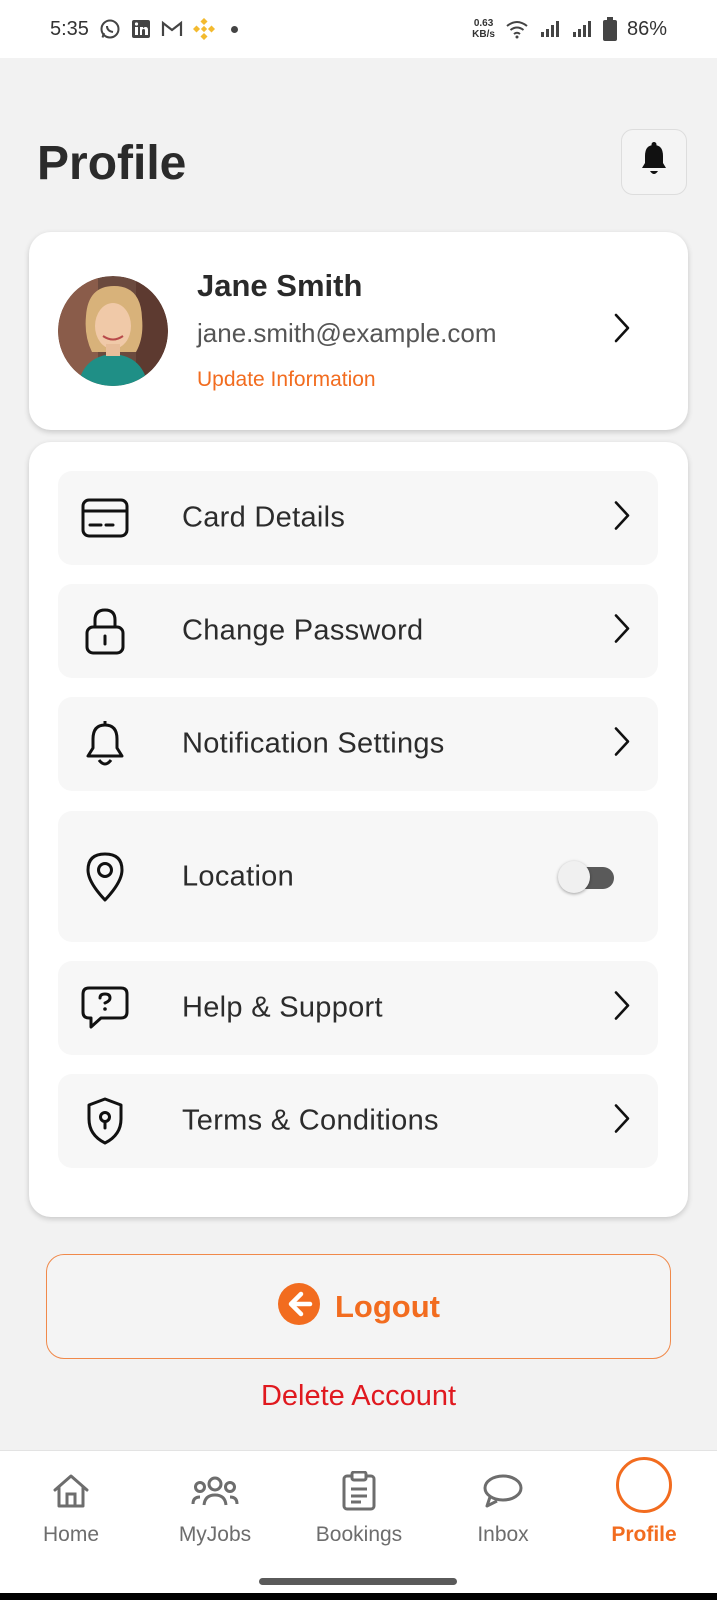  I want to click on status-bar: 5:35 0.63 KB/s 86%, so click(358, 29).